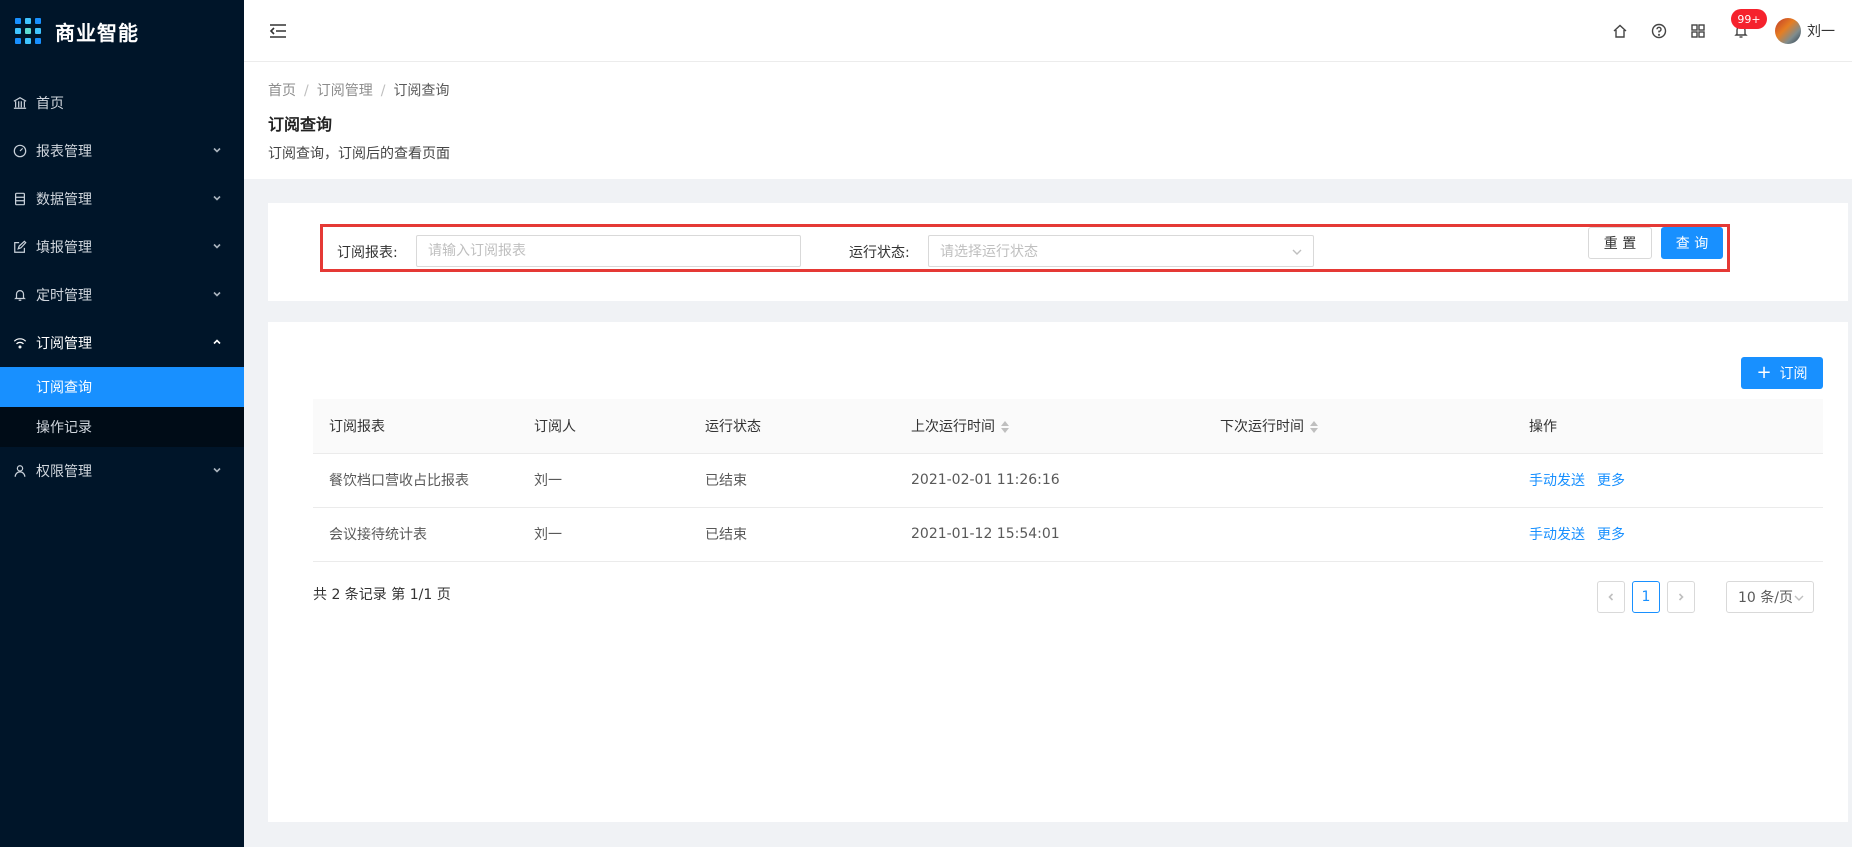 The height and width of the screenshot is (847, 1852). I want to click on sidebar-item-label: 权限管理, so click(64, 472).